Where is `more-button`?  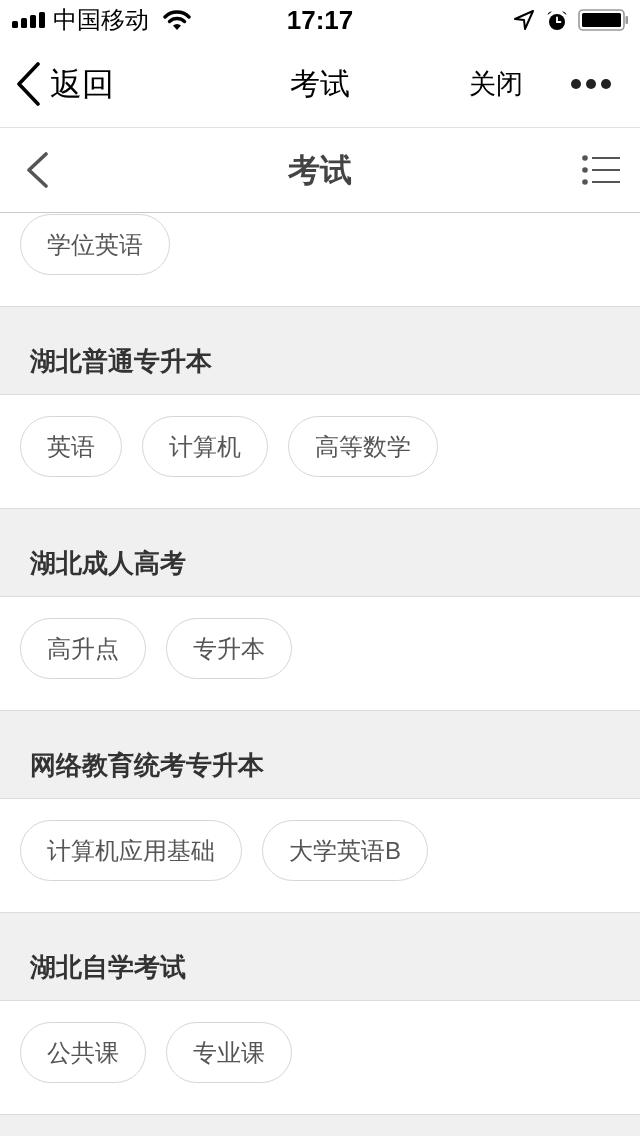 more-button is located at coordinates (591, 83).